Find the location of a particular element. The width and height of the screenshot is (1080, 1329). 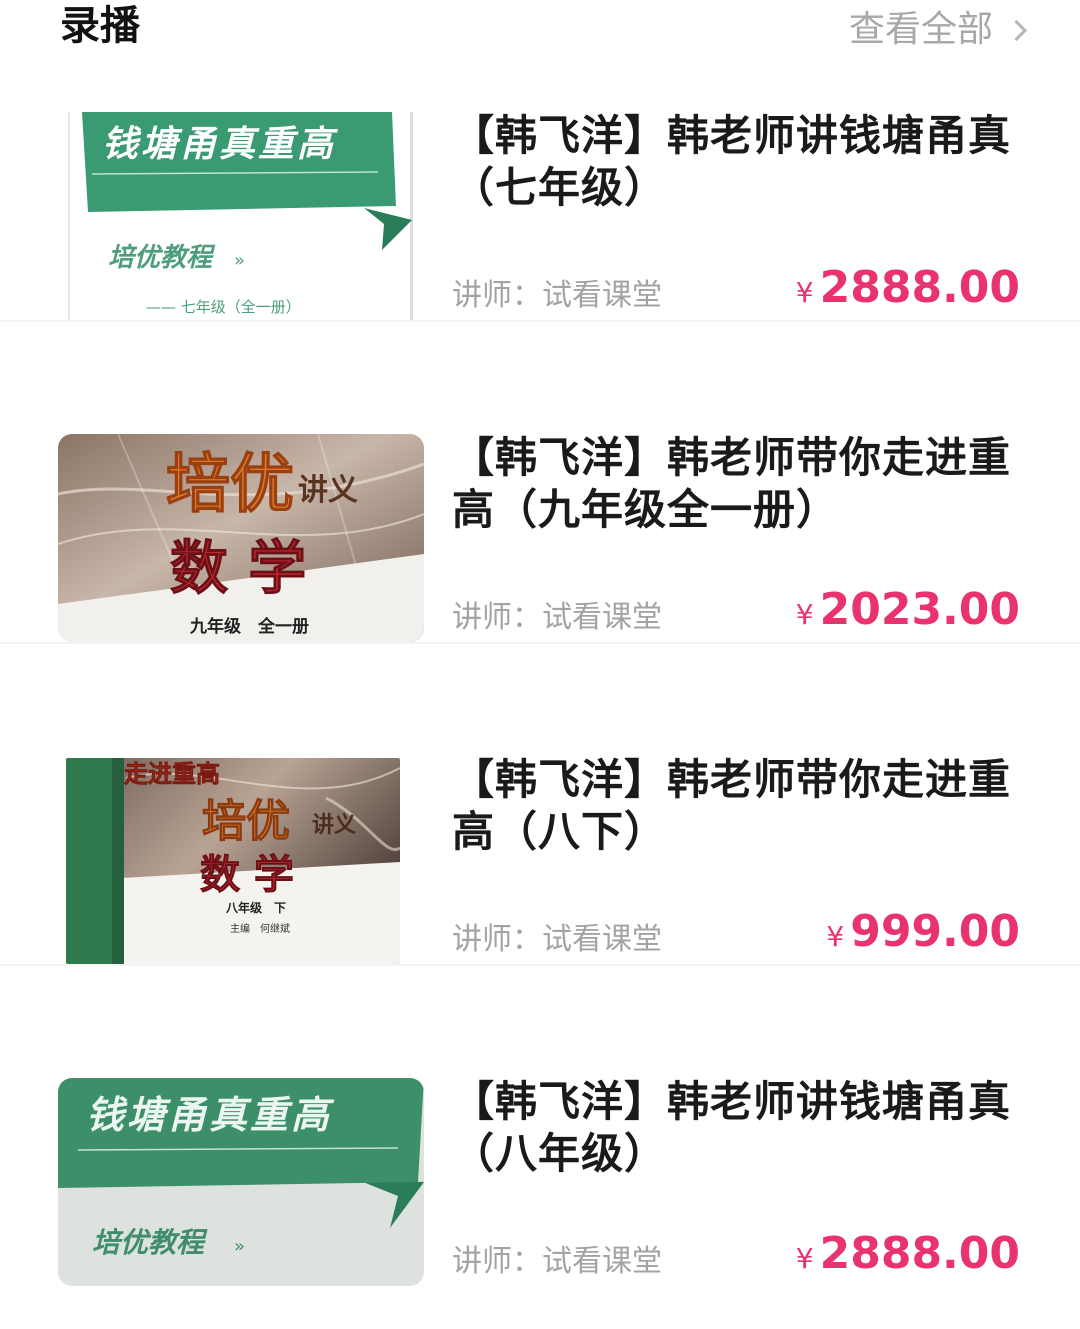

course-cover-image: 培优 讲义 数 学 九年级 全一册 is located at coordinates (241, 538).